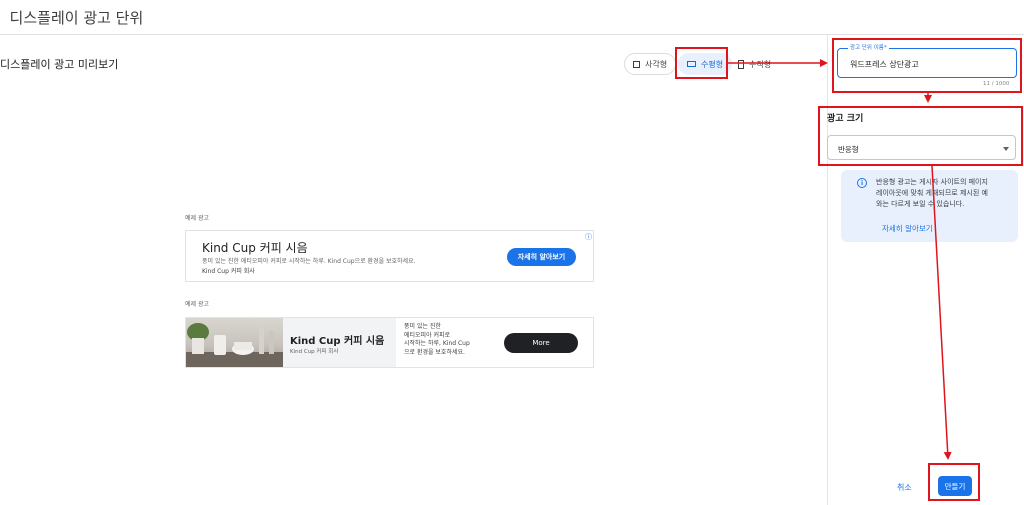 The height and width of the screenshot is (505, 1024). I want to click on annotation-box-size, so click(920, 136).